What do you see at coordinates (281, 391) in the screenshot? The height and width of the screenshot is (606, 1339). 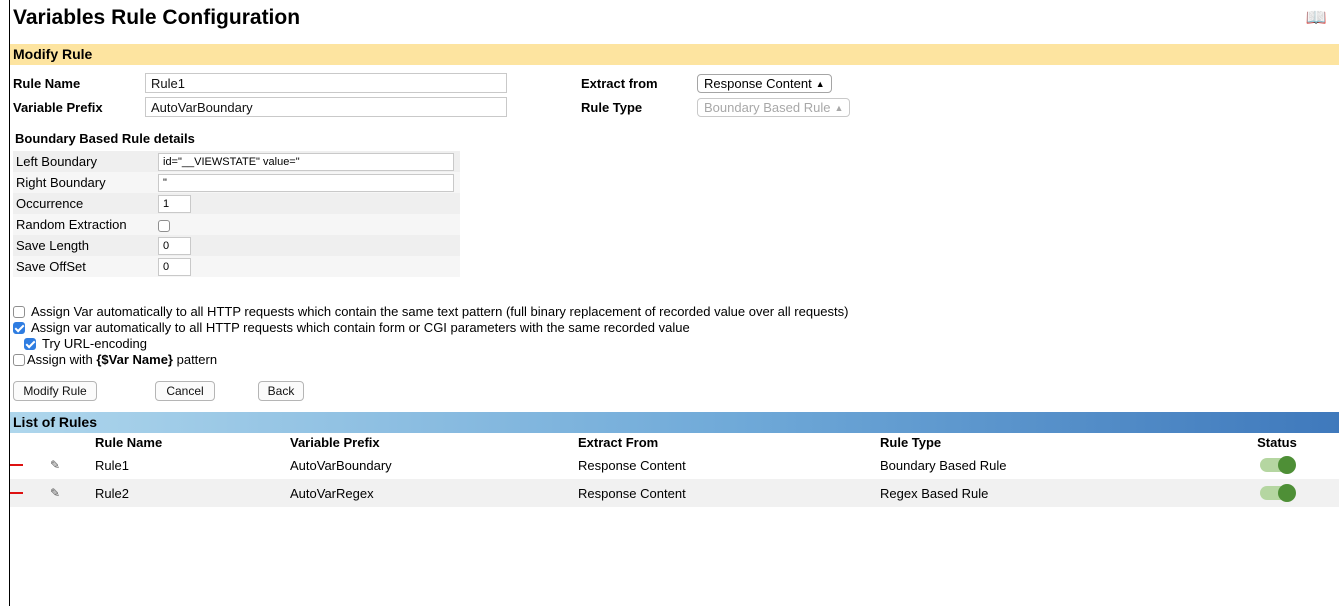 I see `back-button: Back` at bounding box center [281, 391].